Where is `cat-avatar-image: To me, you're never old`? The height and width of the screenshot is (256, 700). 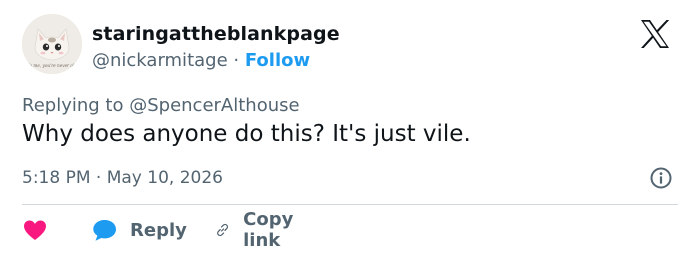
cat-avatar-image: To me, you're never old is located at coordinates (52, 44).